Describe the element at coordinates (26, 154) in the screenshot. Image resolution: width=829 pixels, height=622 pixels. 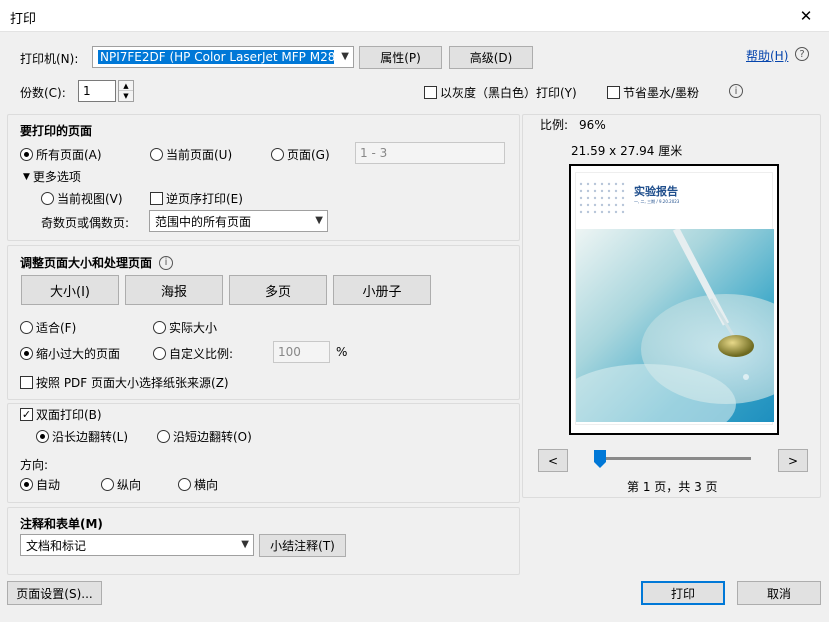
I see `all-pages-radio` at that location.